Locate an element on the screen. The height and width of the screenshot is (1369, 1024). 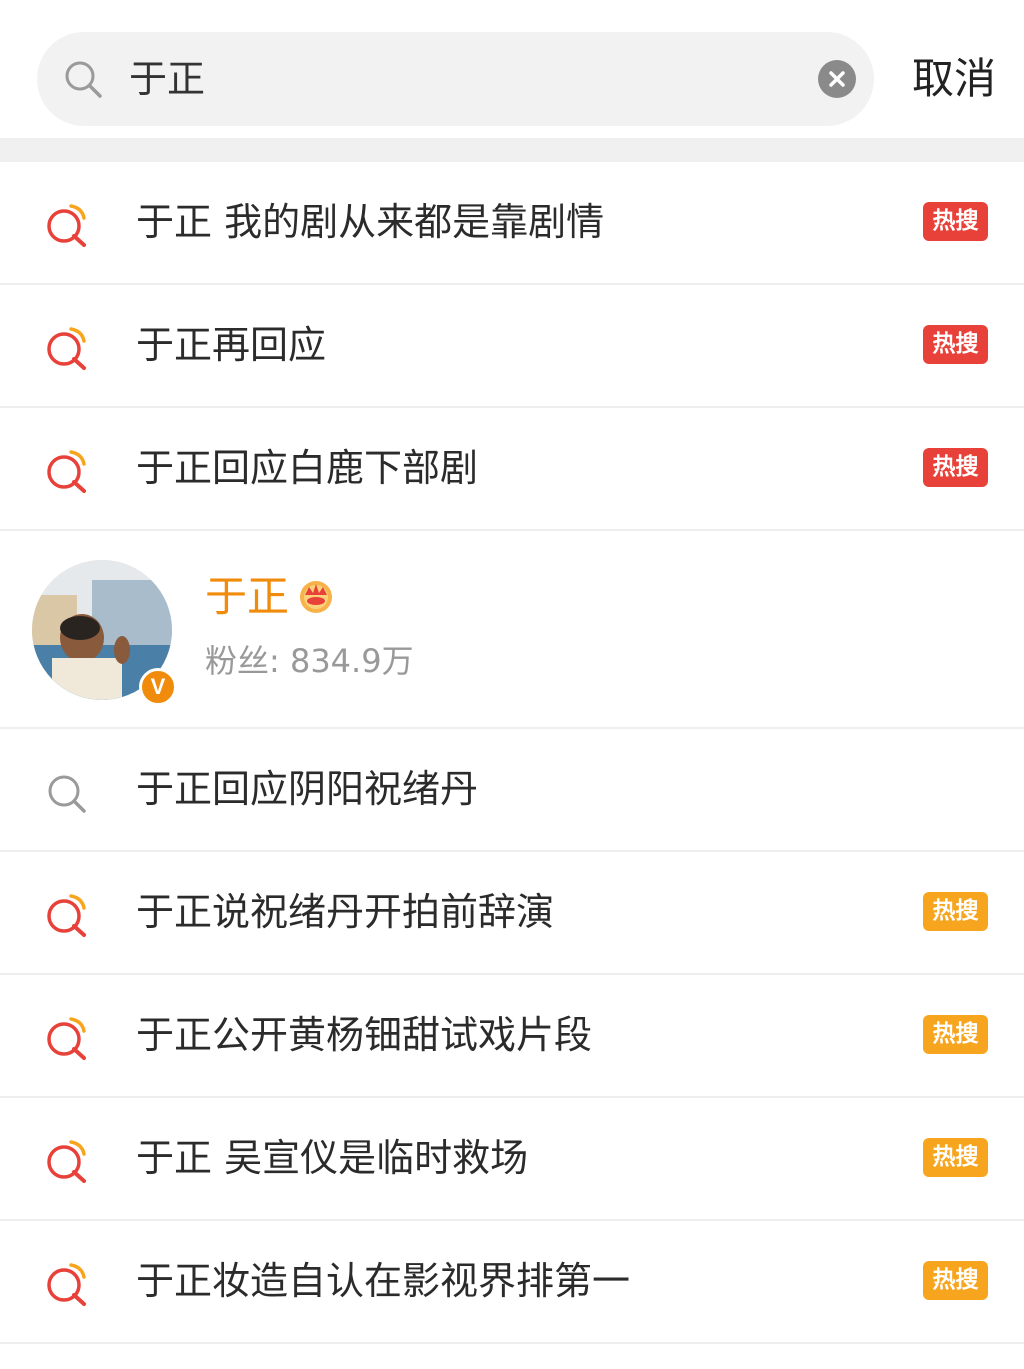
follower-count: 粉丝: 834.9万 is located at coordinates (309, 661).